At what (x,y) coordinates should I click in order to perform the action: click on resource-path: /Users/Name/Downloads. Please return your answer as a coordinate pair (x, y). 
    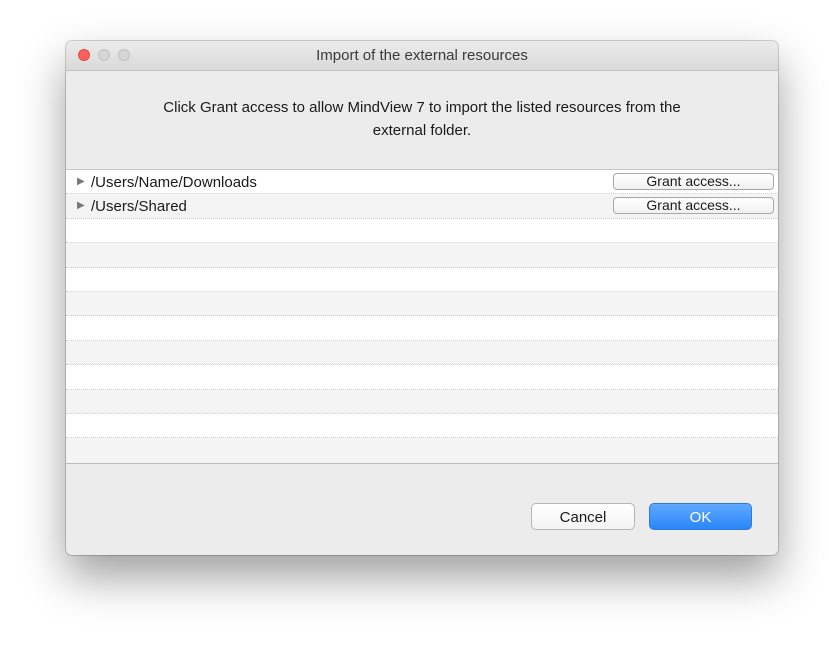
    Looking at the image, I should click on (174, 182).